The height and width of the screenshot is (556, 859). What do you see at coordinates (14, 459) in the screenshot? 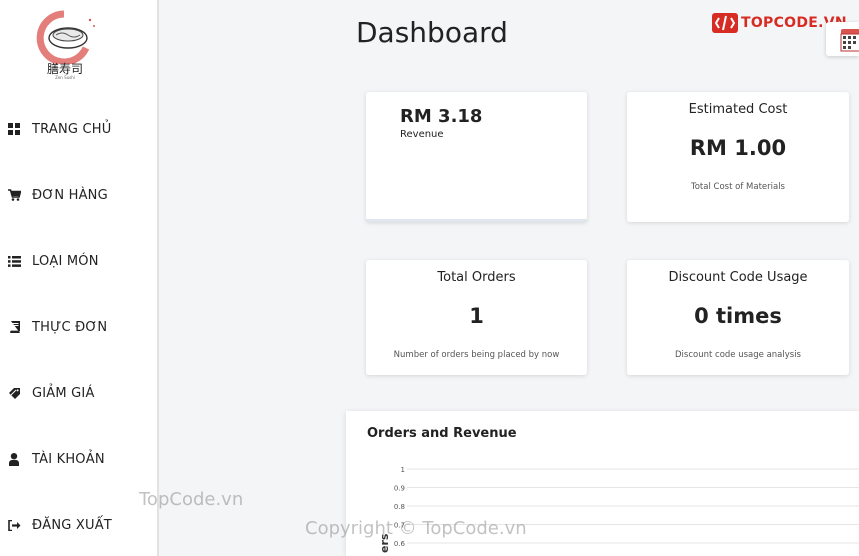
I see `user-icon` at bounding box center [14, 459].